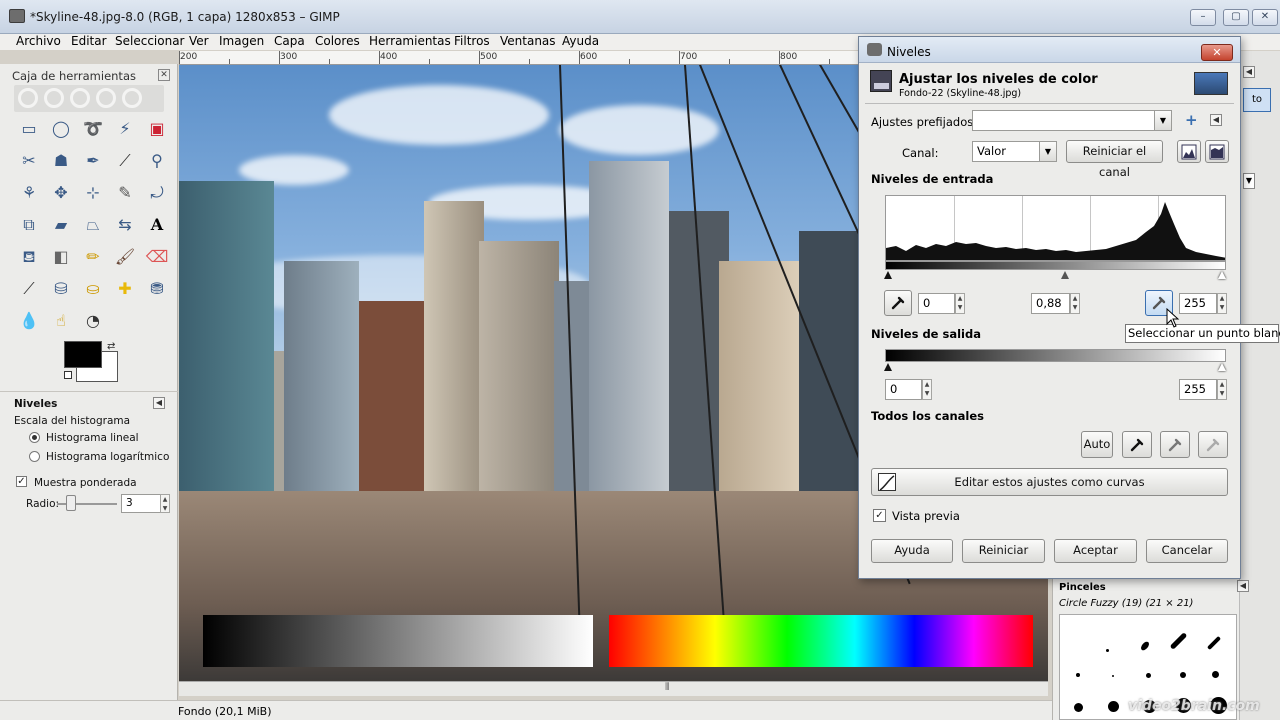  Describe the element at coordinates (1097, 444) in the screenshot. I see `auto-button: Auto` at that location.